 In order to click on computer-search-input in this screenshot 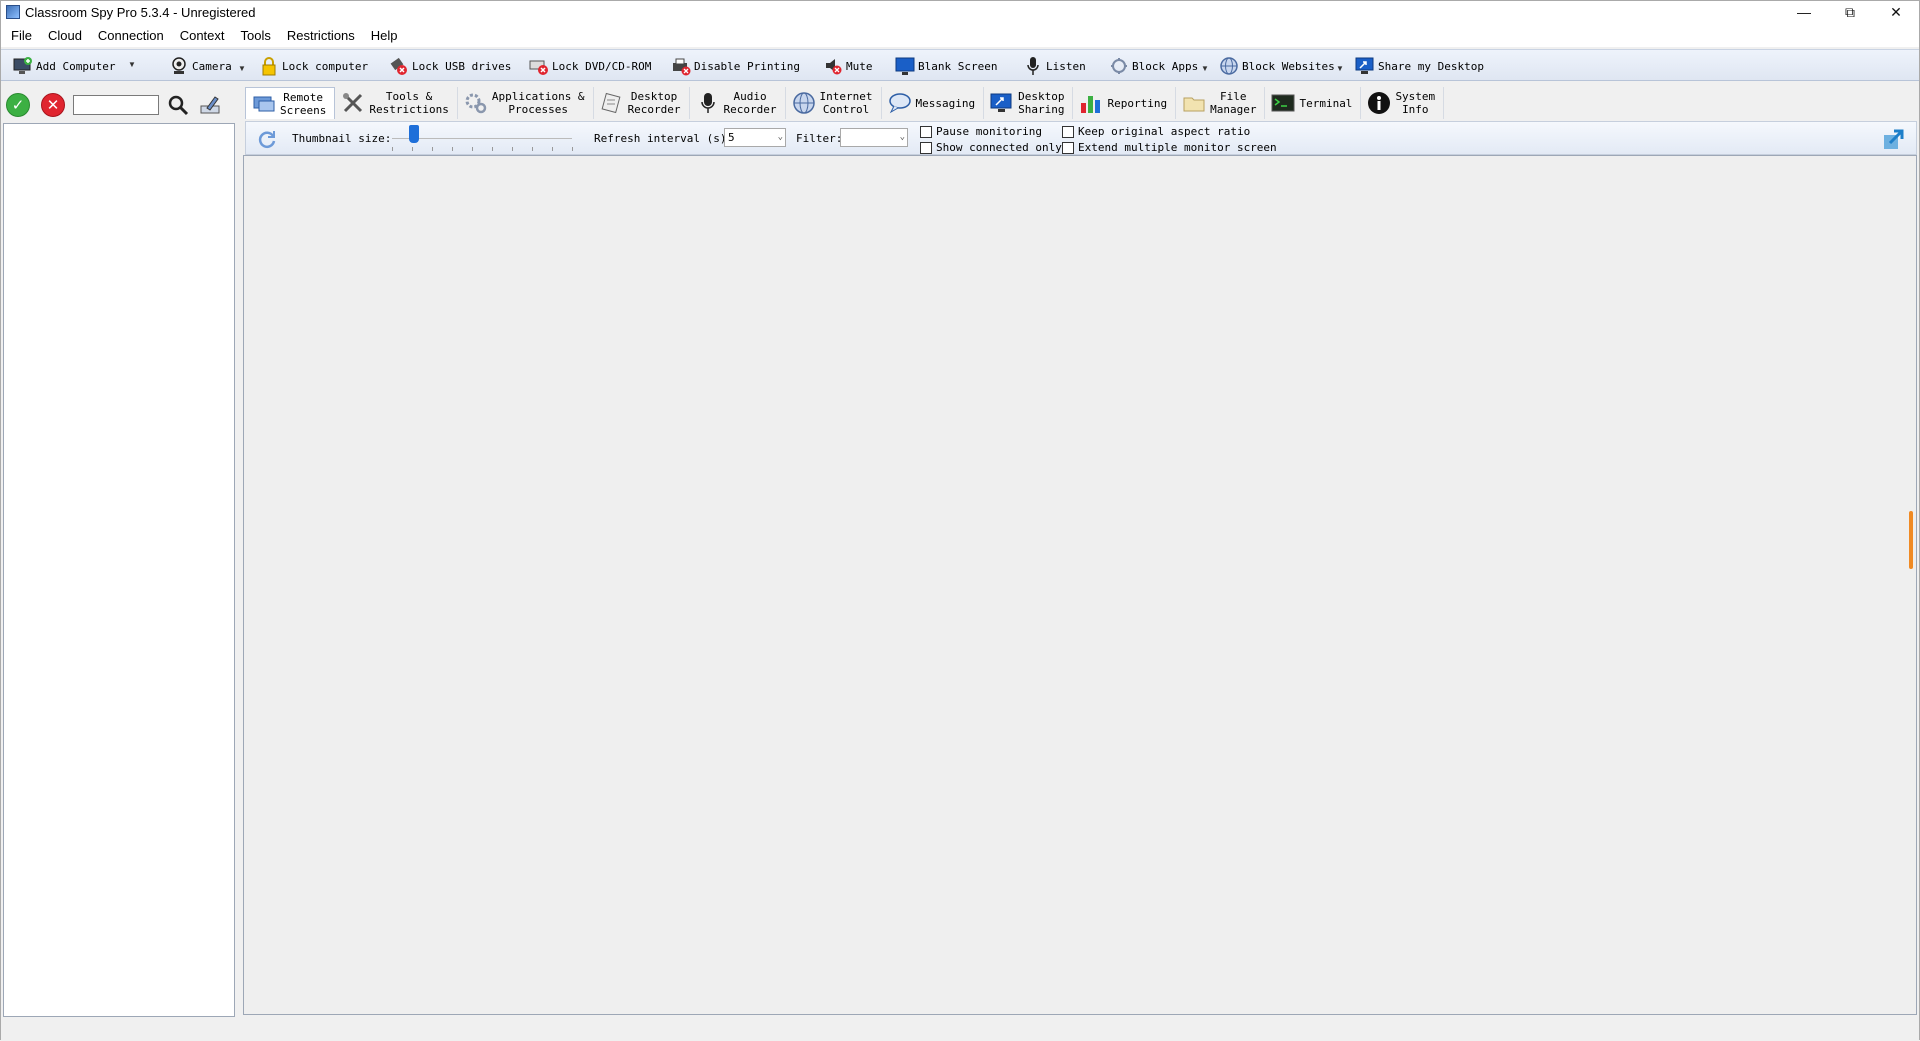, I will do `click(116, 105)`.